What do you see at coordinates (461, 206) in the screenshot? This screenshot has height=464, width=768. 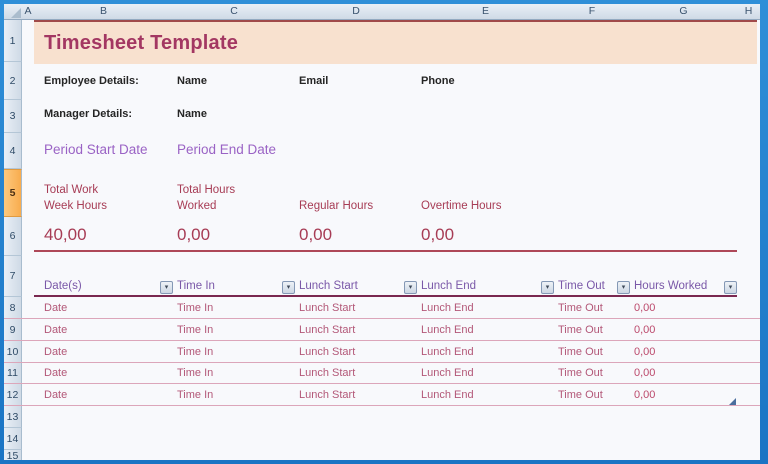 I see `overtime-hours-label: Overtime Hours` at bounding box center [461, 206].